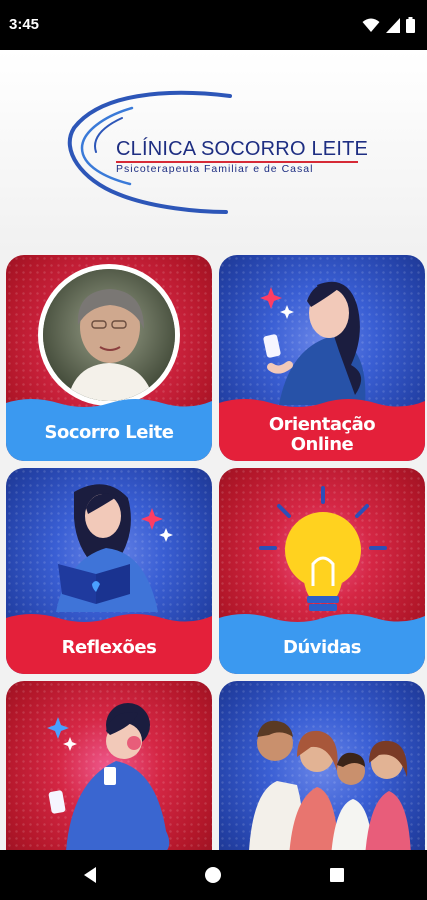  What do you see at coordinates (410, 25) in the screenshot?
I see `battery-icon` at bounding box center [410, 25].